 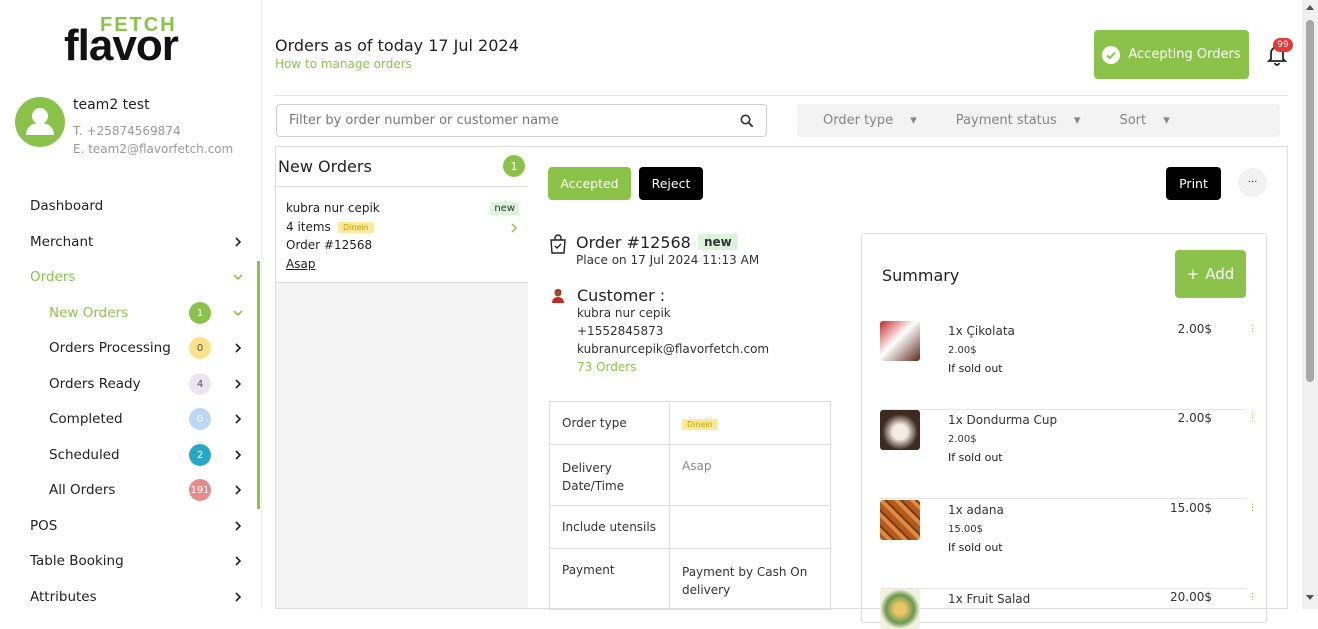 What do you see at coordinates (402, 167) in the screenshot?
I see `new-orders-header: New Orders 1` at bounding box center [402, 167].